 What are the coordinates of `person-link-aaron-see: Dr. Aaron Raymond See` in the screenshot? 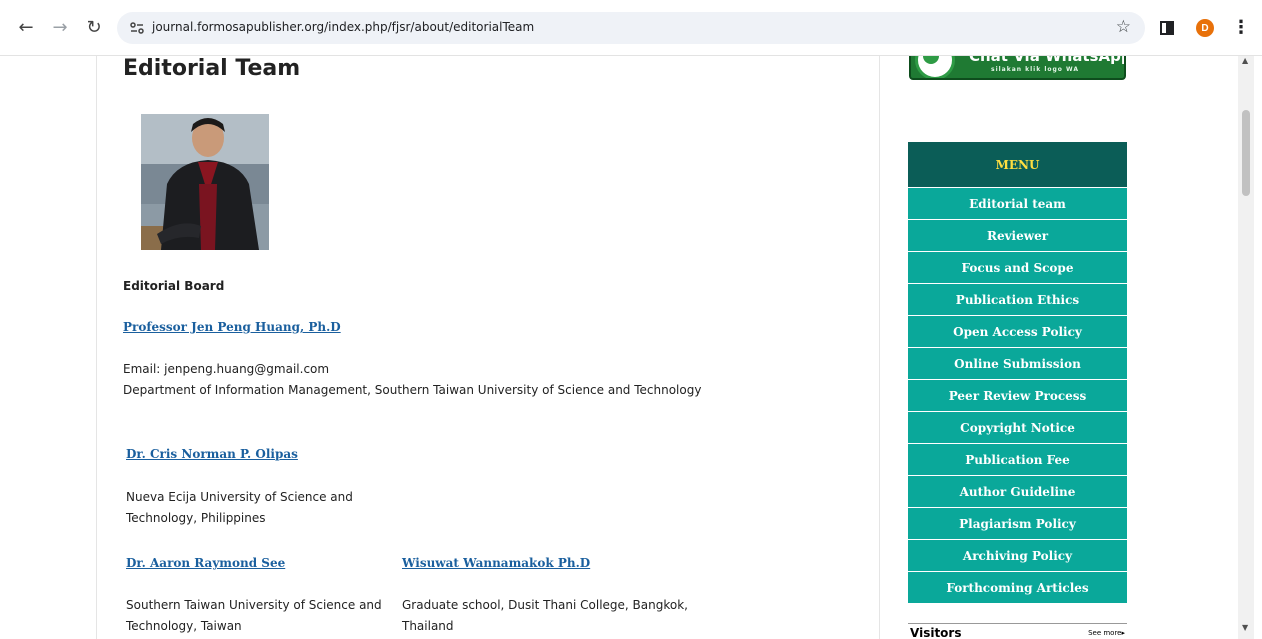 It's located at (205, 563).